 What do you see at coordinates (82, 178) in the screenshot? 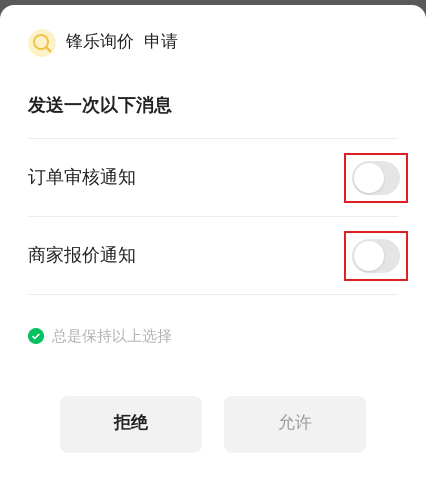
I see `notification-label: 订单审核通知` at bounding box center [82, 178].